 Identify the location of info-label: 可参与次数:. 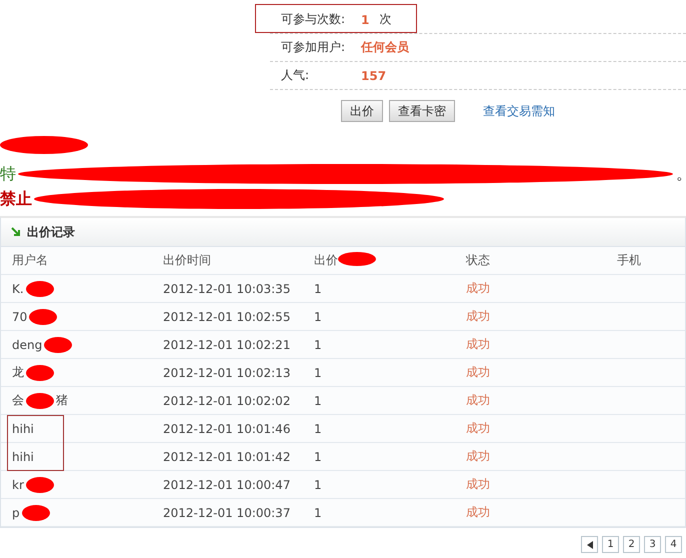
(313, 19).